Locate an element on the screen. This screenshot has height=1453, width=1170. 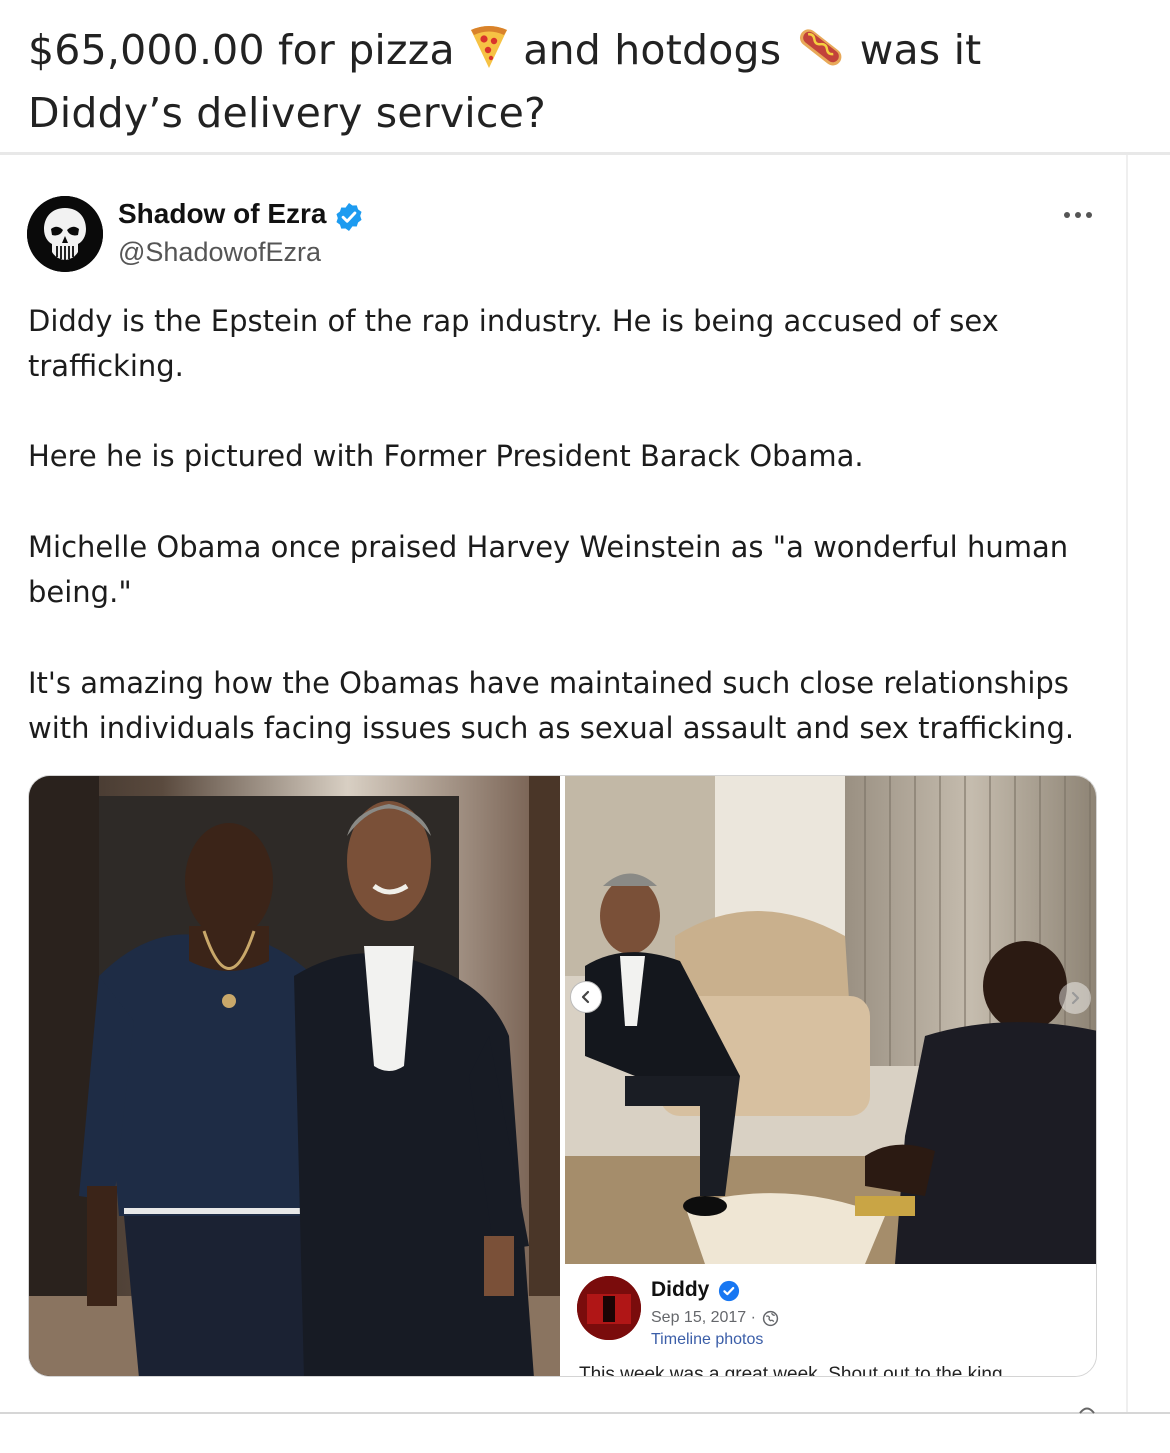
facebook-post-date: Sep 15, 2017 · is located at coordinates (703, 1318).